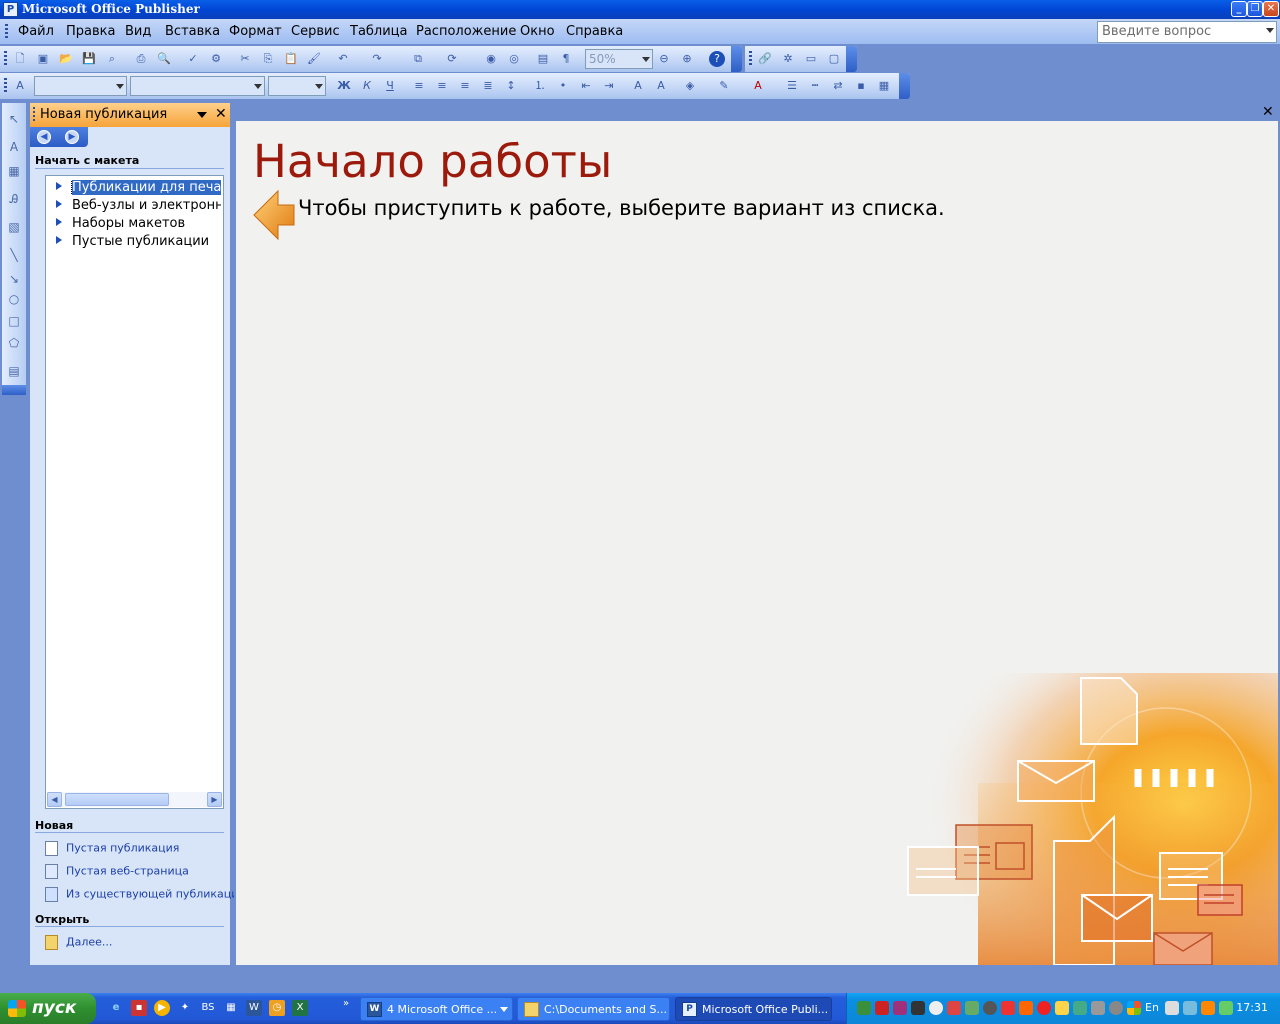 The image size is (1280, 1024). Describe the element at coordinates (112, 848) in the screenshot. I see `link-blank-publication: Пустая публикация` at that location.